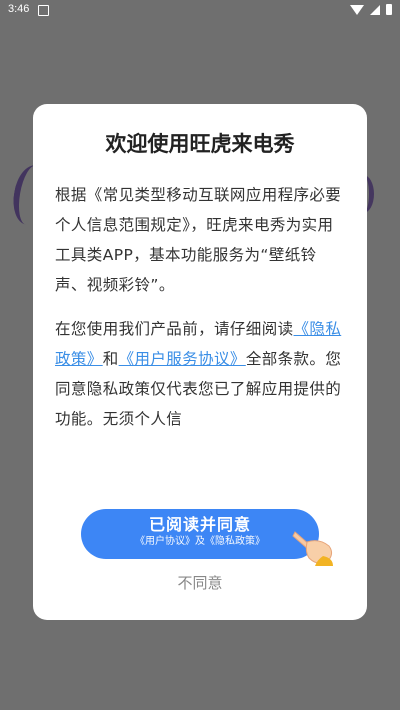  Describe the element at coordinates (43, 10) in the screenshot. I see `notification-app-icon` at that location.